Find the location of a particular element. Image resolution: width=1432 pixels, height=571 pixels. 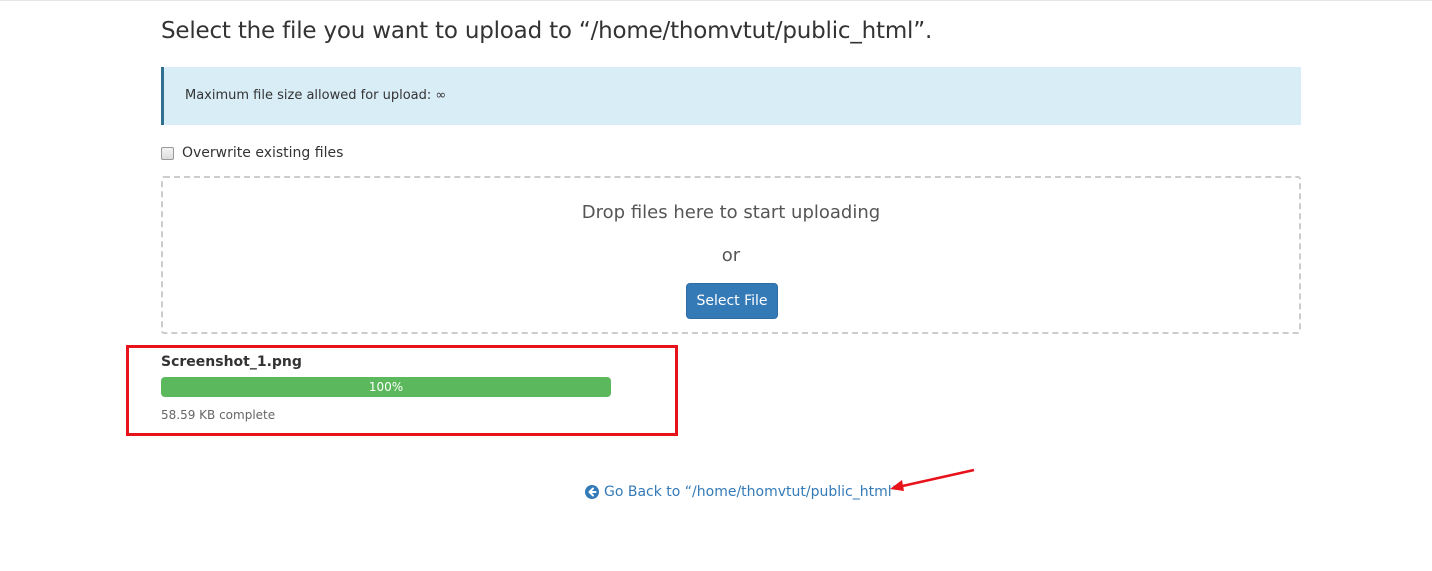

max-file-size-text: Maximum file size allowed for upload: ∞ is located at coordinates (316, 95).